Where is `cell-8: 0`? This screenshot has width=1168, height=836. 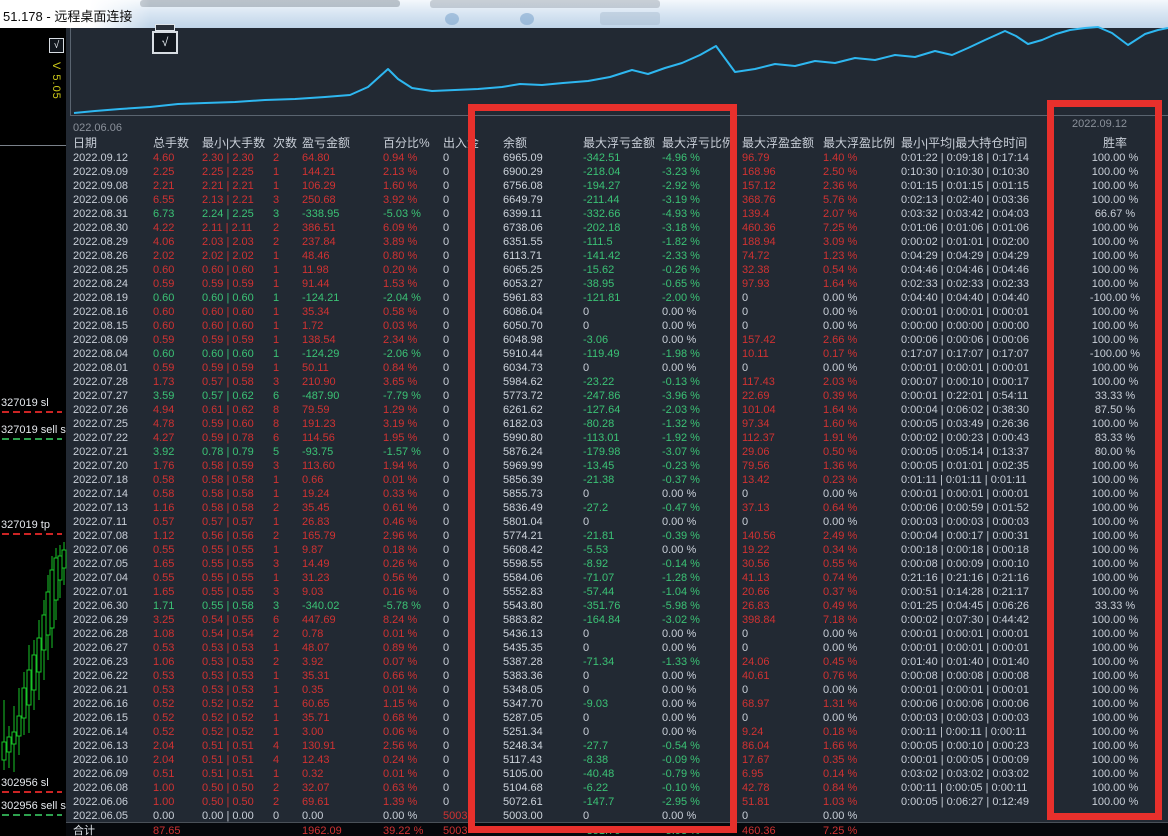
cell-8: 0 is located at coordinates (586, 634).